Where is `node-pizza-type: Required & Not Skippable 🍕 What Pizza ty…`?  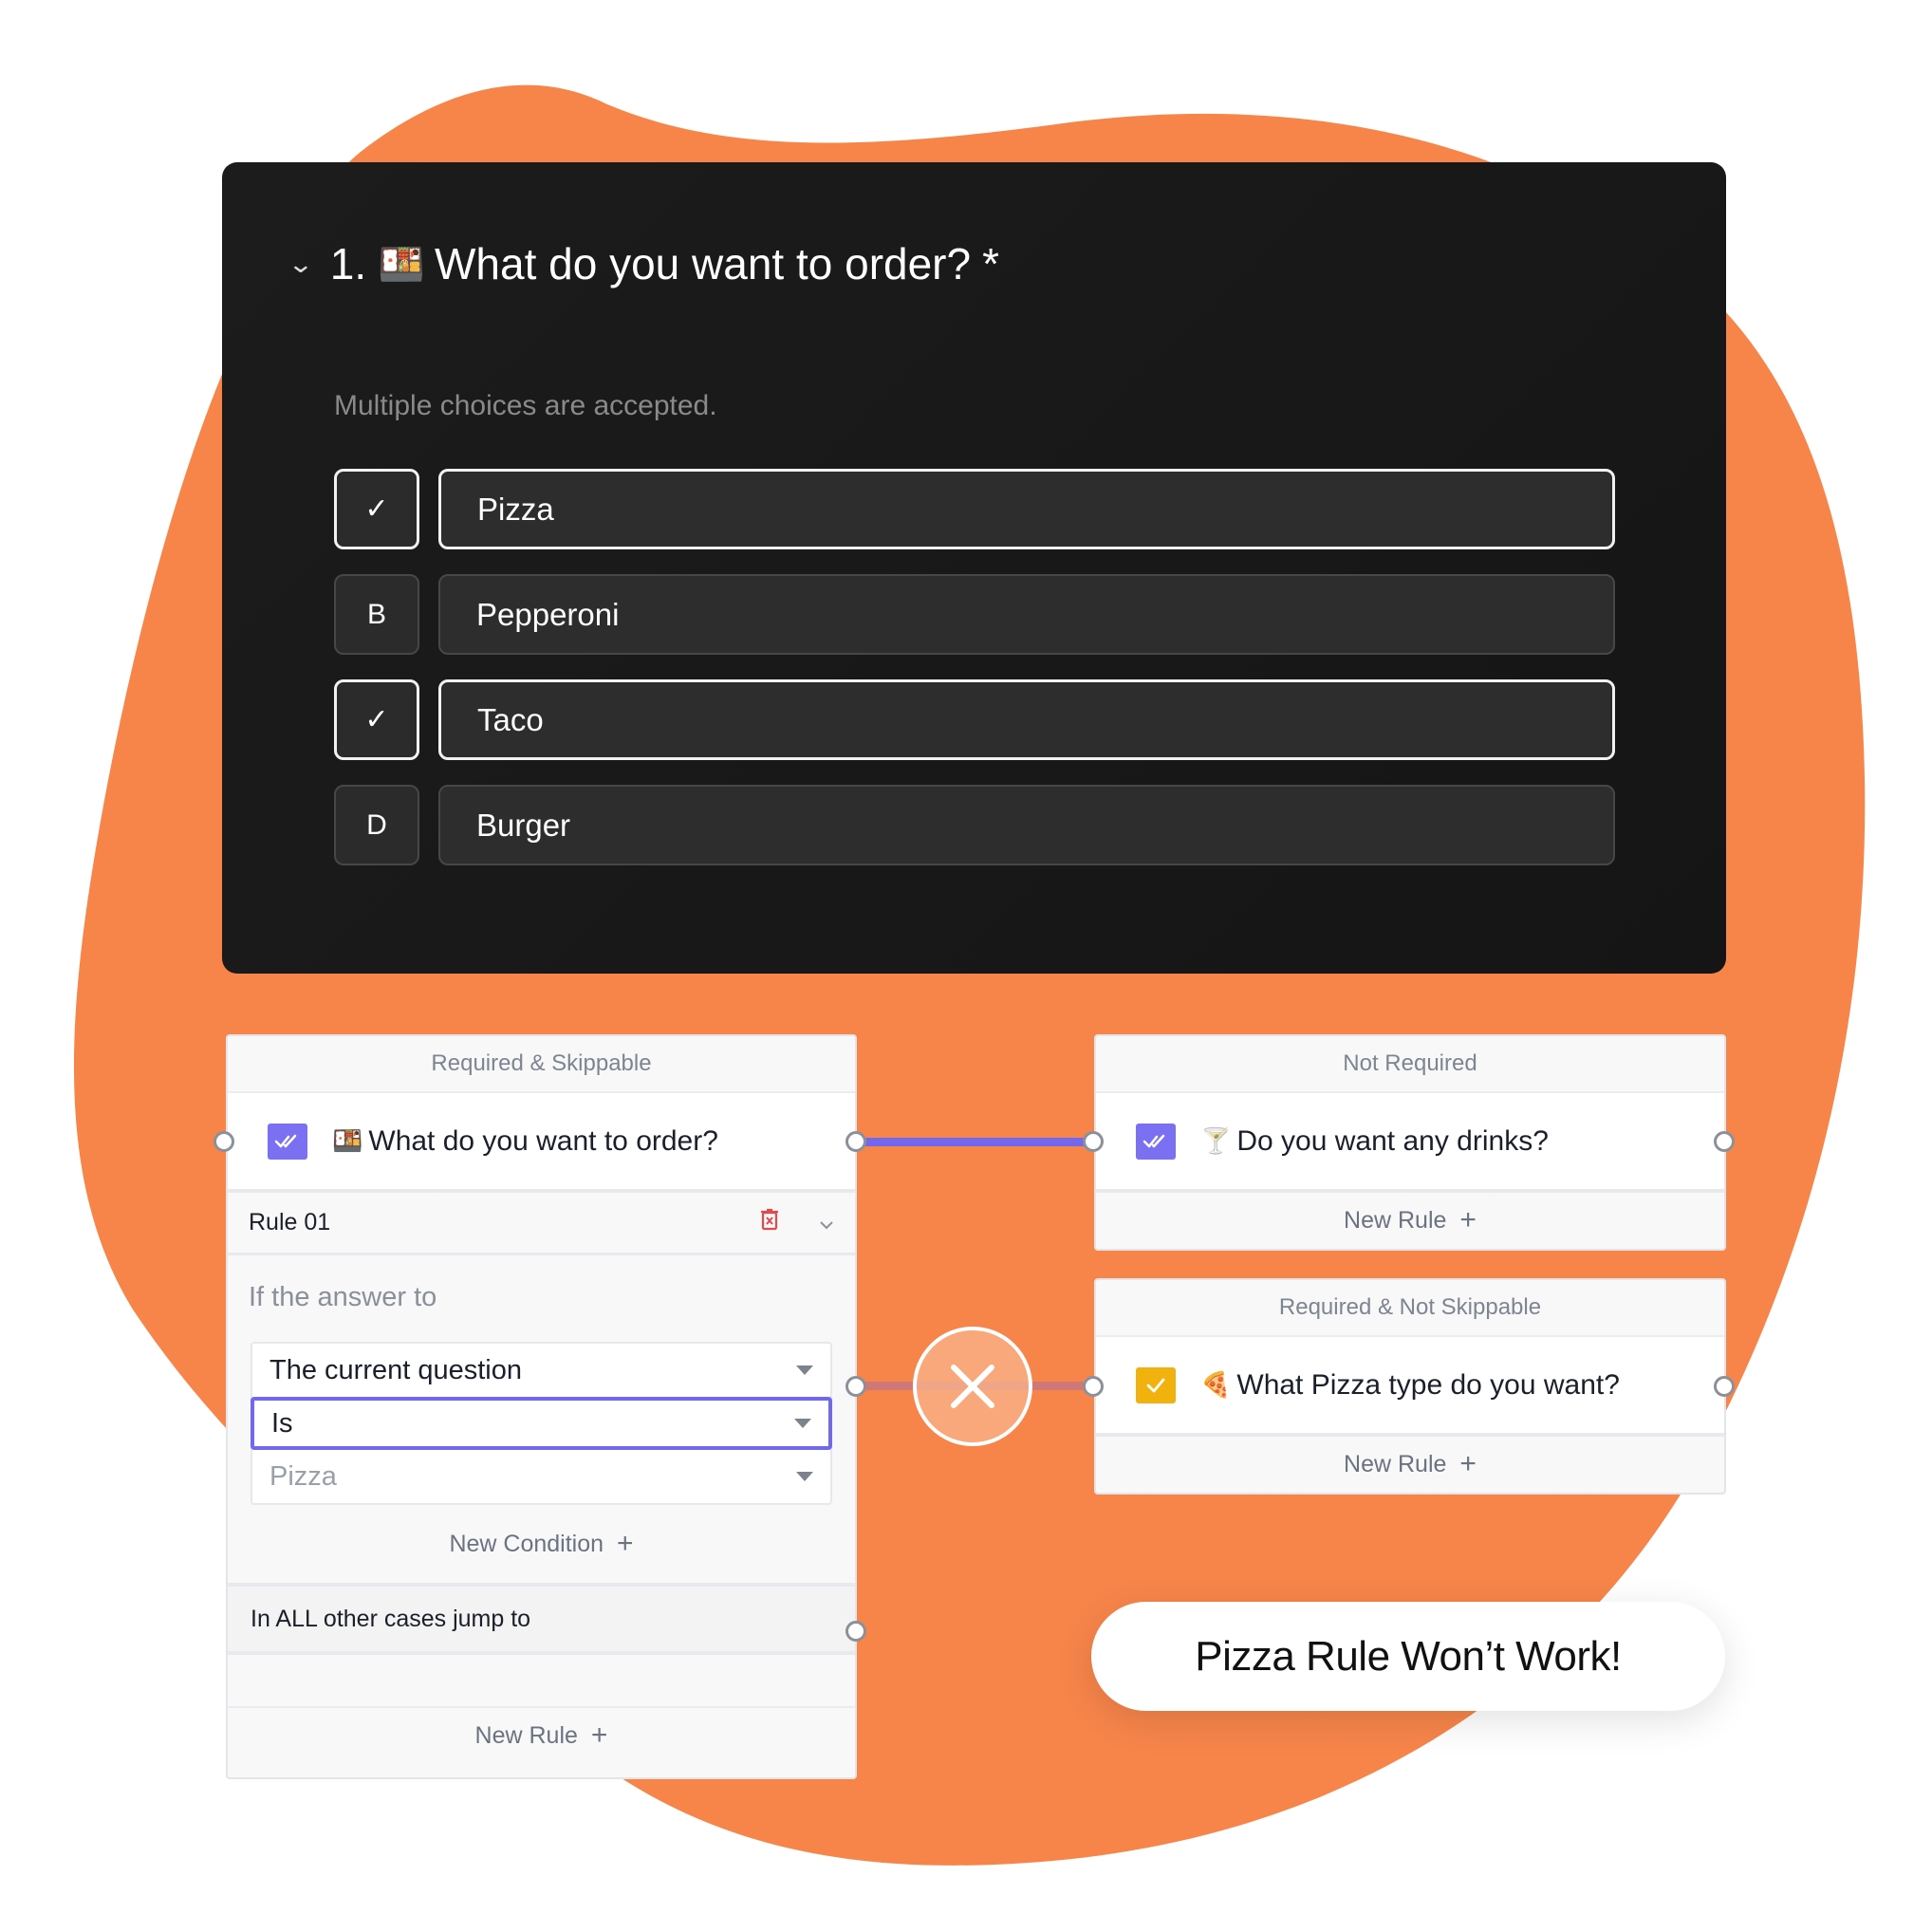
node-pizza-type: Required & Not Skippable 🍕 What Pizza ty… is located at coordinates (1410, 1386).